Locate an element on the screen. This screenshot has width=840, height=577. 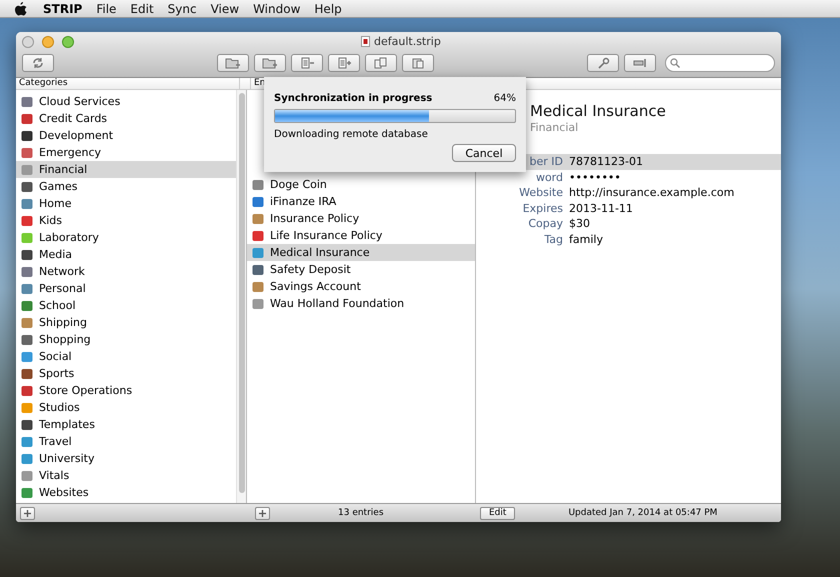
close-button-icon is located at coordinates (28, 42).